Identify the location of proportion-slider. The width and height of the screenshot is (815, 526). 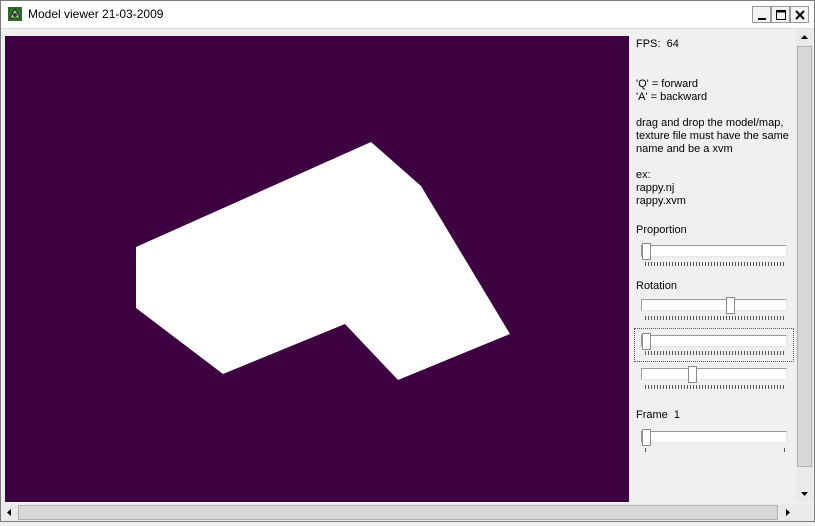
(714, 251).